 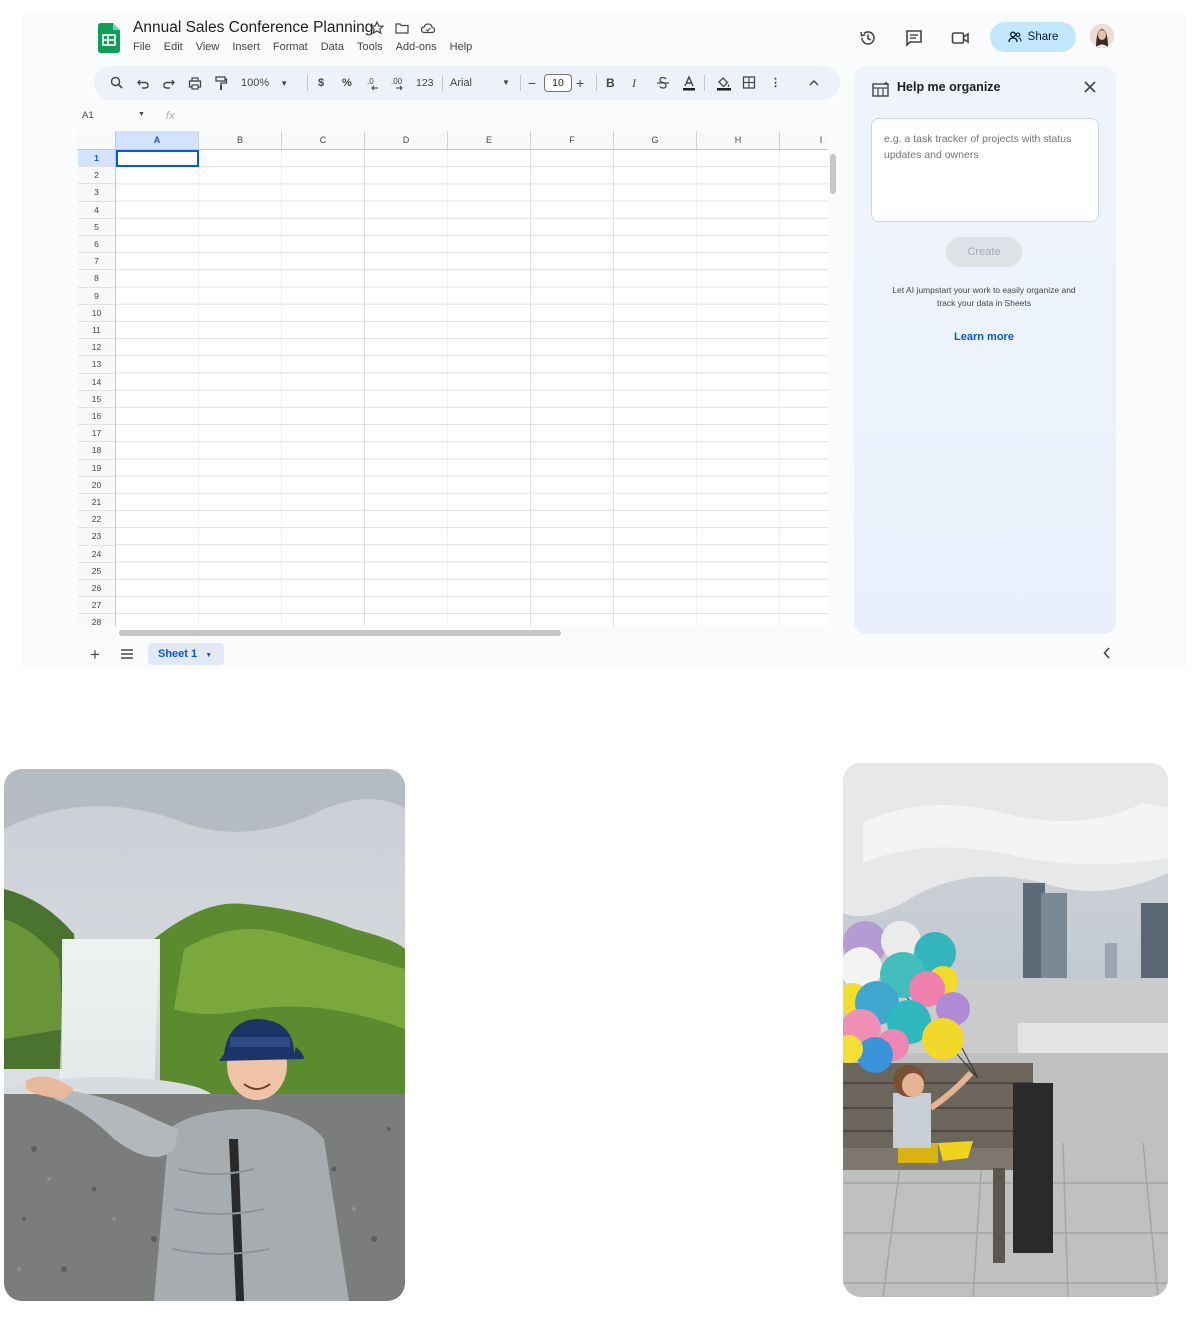 I want to click on text-color-icon, so click(x=689, y=83).